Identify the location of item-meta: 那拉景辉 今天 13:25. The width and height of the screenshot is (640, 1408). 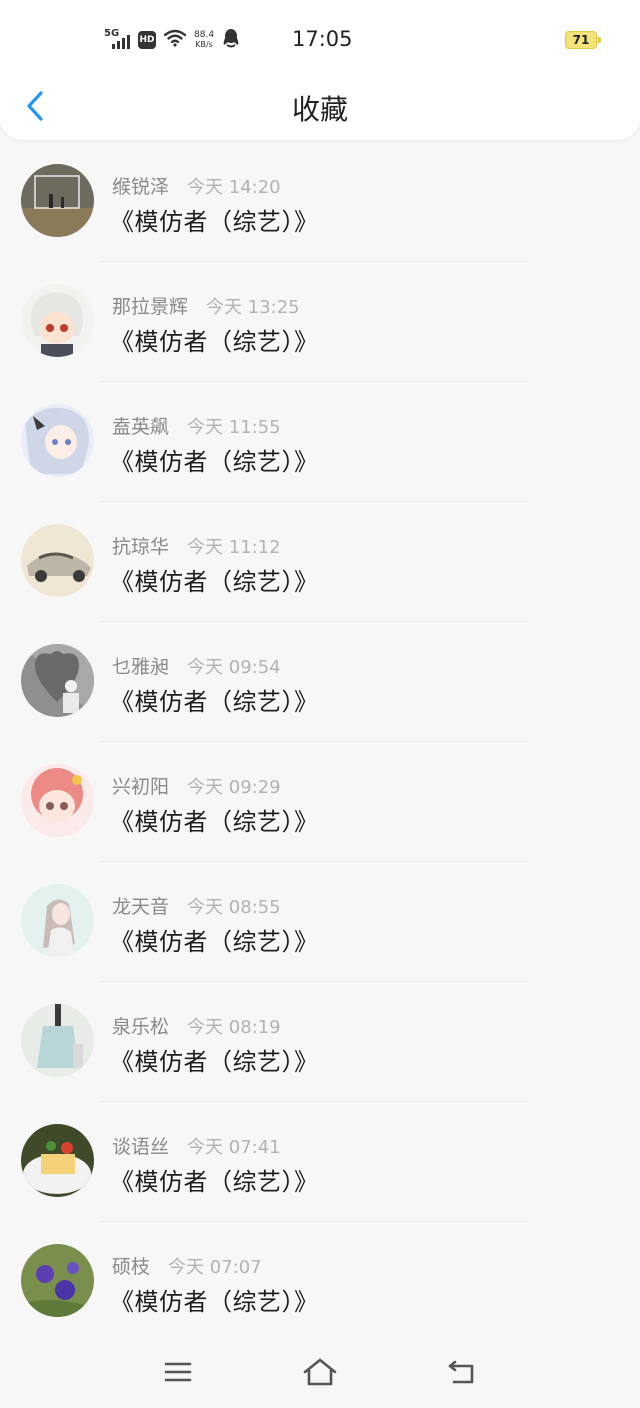
(206, 305).